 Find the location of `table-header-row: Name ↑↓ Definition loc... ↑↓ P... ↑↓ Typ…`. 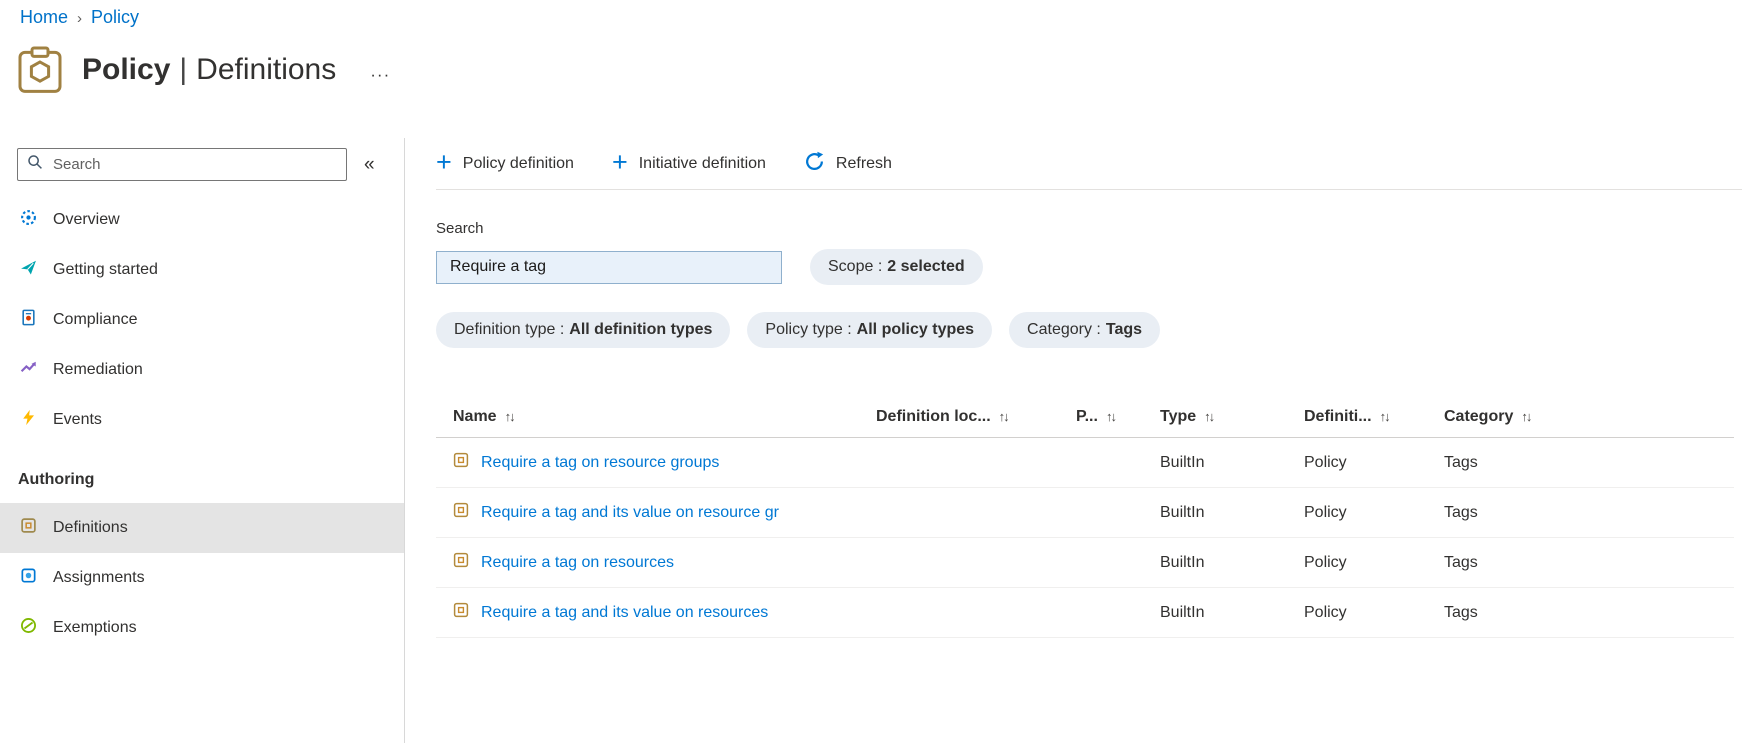

table-header-row: Name ↑↓ Definition loc... ↑↓ P... ↑↓ Typ… is located at coordinates (1085, 417).